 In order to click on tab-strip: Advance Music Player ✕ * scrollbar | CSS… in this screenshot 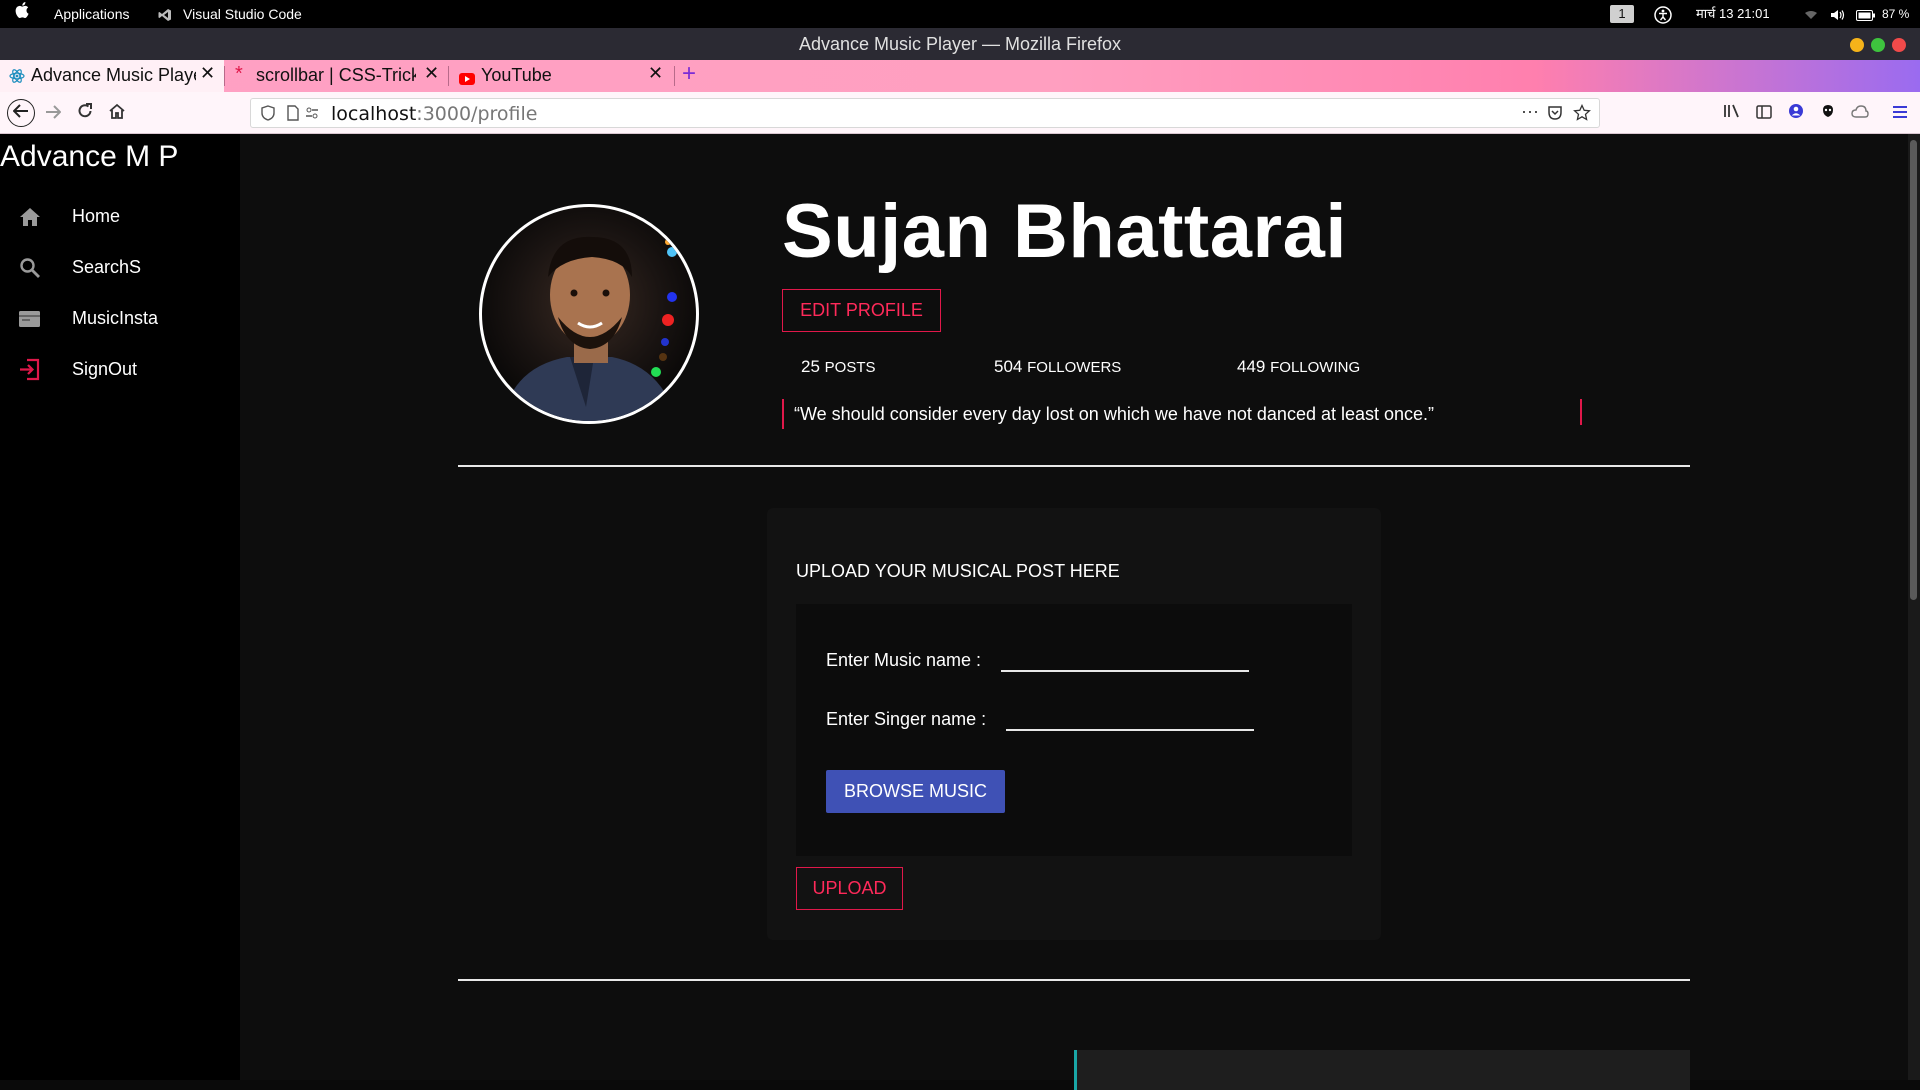, I will do `click(960, 76)`.